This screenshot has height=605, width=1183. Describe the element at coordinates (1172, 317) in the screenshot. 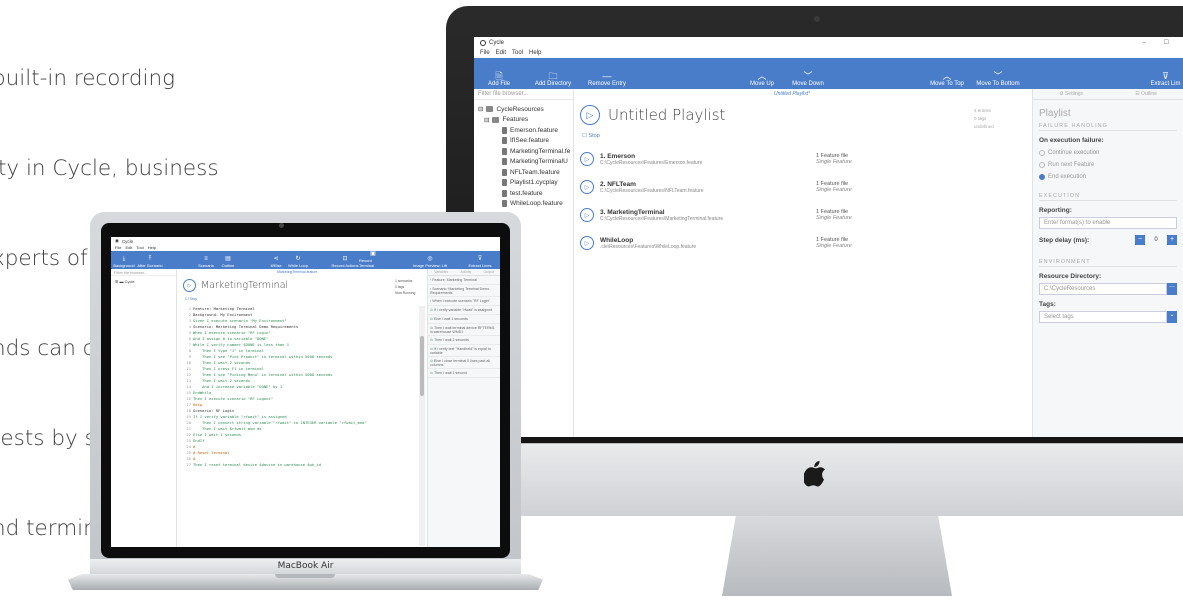

I see `chevron-down-icon: ⌄` at that location.